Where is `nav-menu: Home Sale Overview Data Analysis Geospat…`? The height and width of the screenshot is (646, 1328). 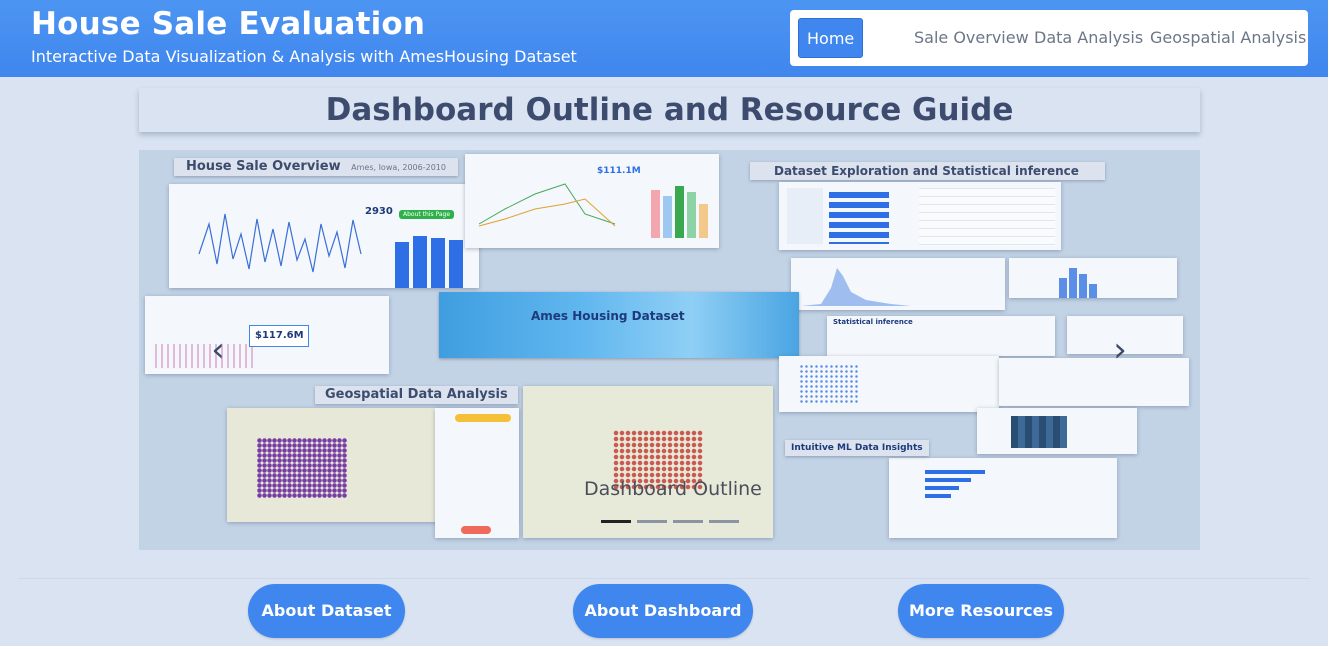
nav-menu: Home Sale Overview Data Analysis Geospat… is located at coordinates (1049, 38).